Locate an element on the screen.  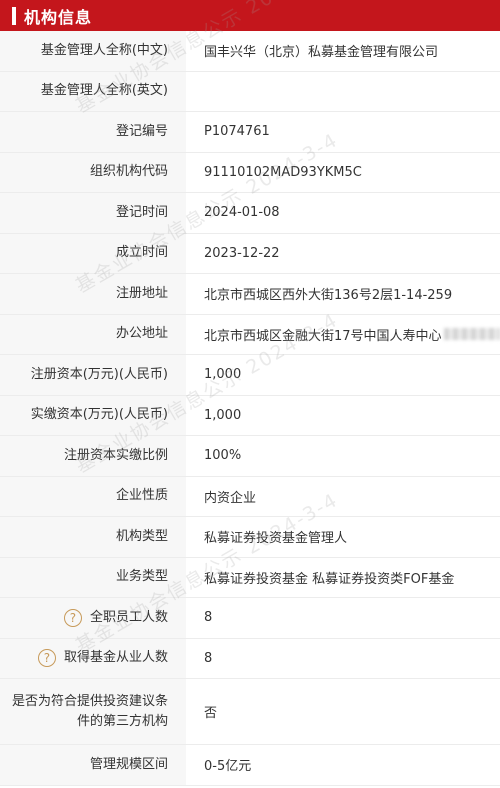
table-row: 基金管理人全称(中文) 国丰兴华（北京）私募基金管理有限公司 is located at coordinates (250, 51).